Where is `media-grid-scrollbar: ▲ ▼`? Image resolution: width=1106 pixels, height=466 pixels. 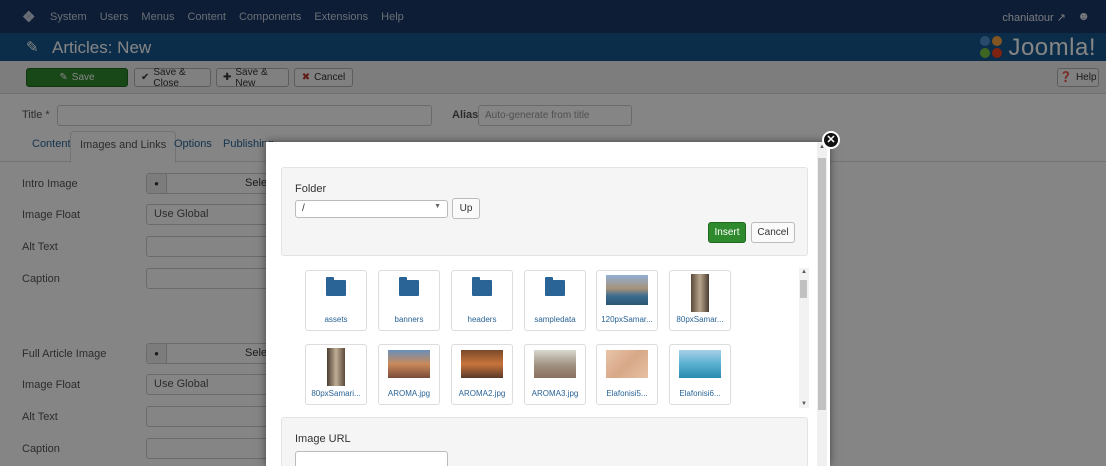
media-grid-scrollbar: ▲ ▼ is located at coordinates (804, 338).